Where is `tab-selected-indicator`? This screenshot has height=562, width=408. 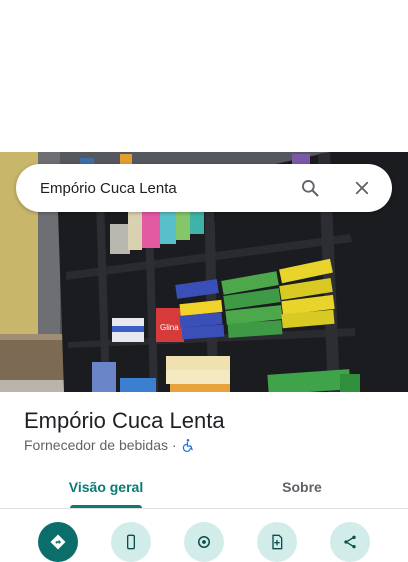 tab-selected-indicator is located at coordinates (106, 506).